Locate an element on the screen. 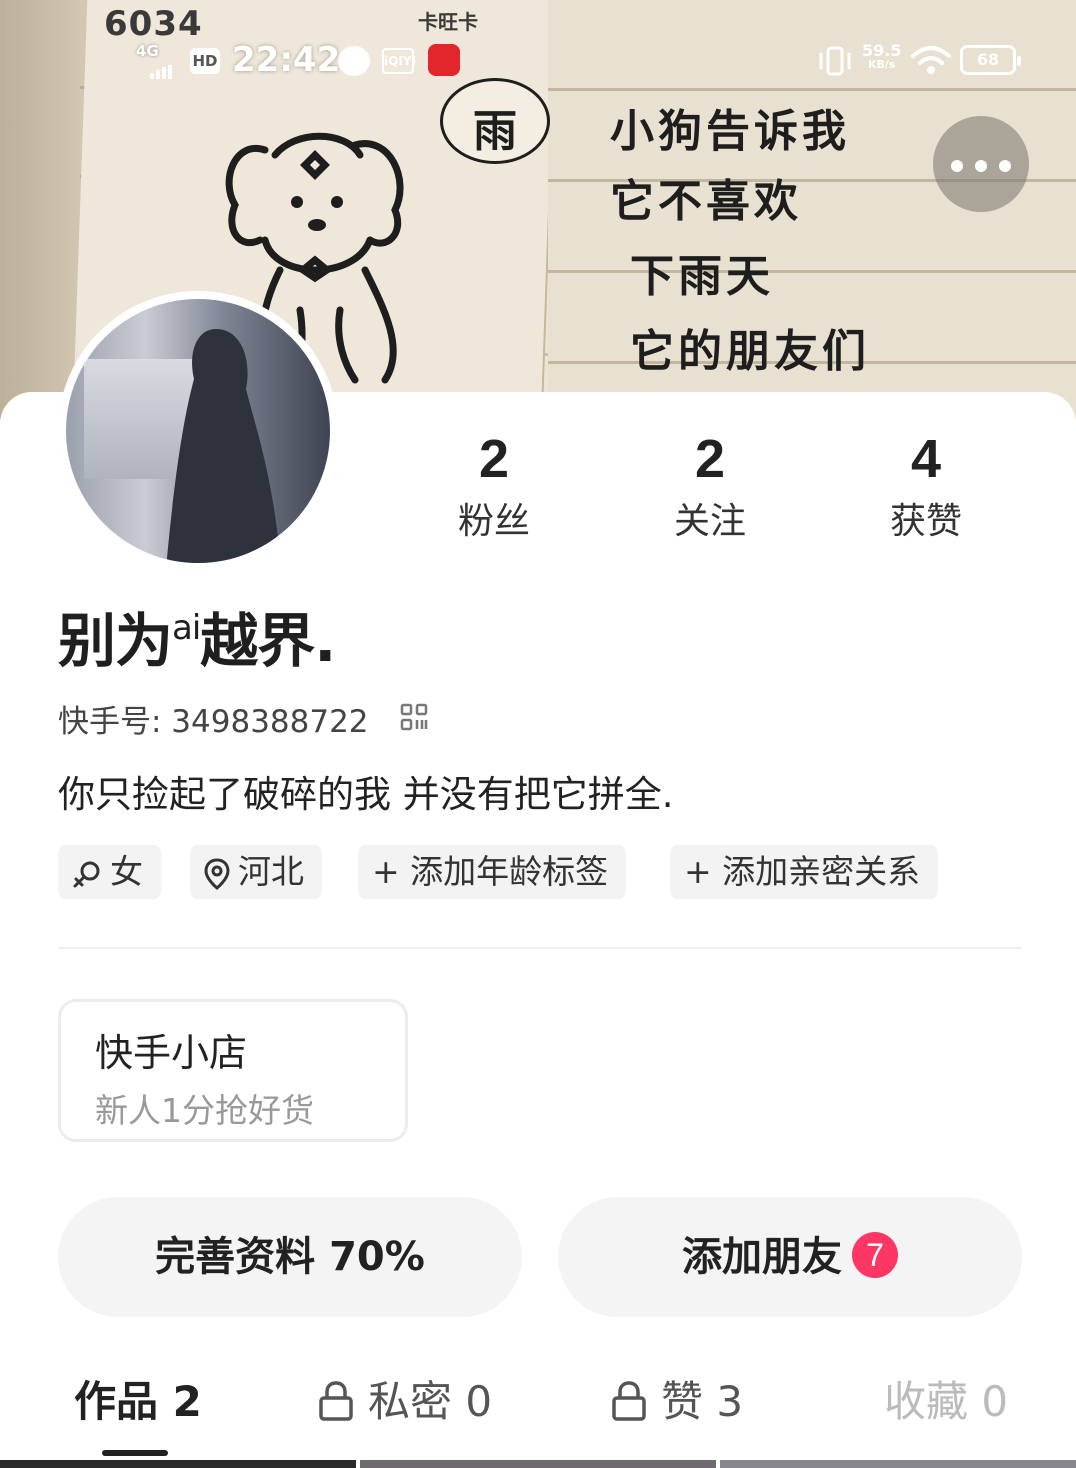  tag-location: 河北 is located at coordinates (256, 872).